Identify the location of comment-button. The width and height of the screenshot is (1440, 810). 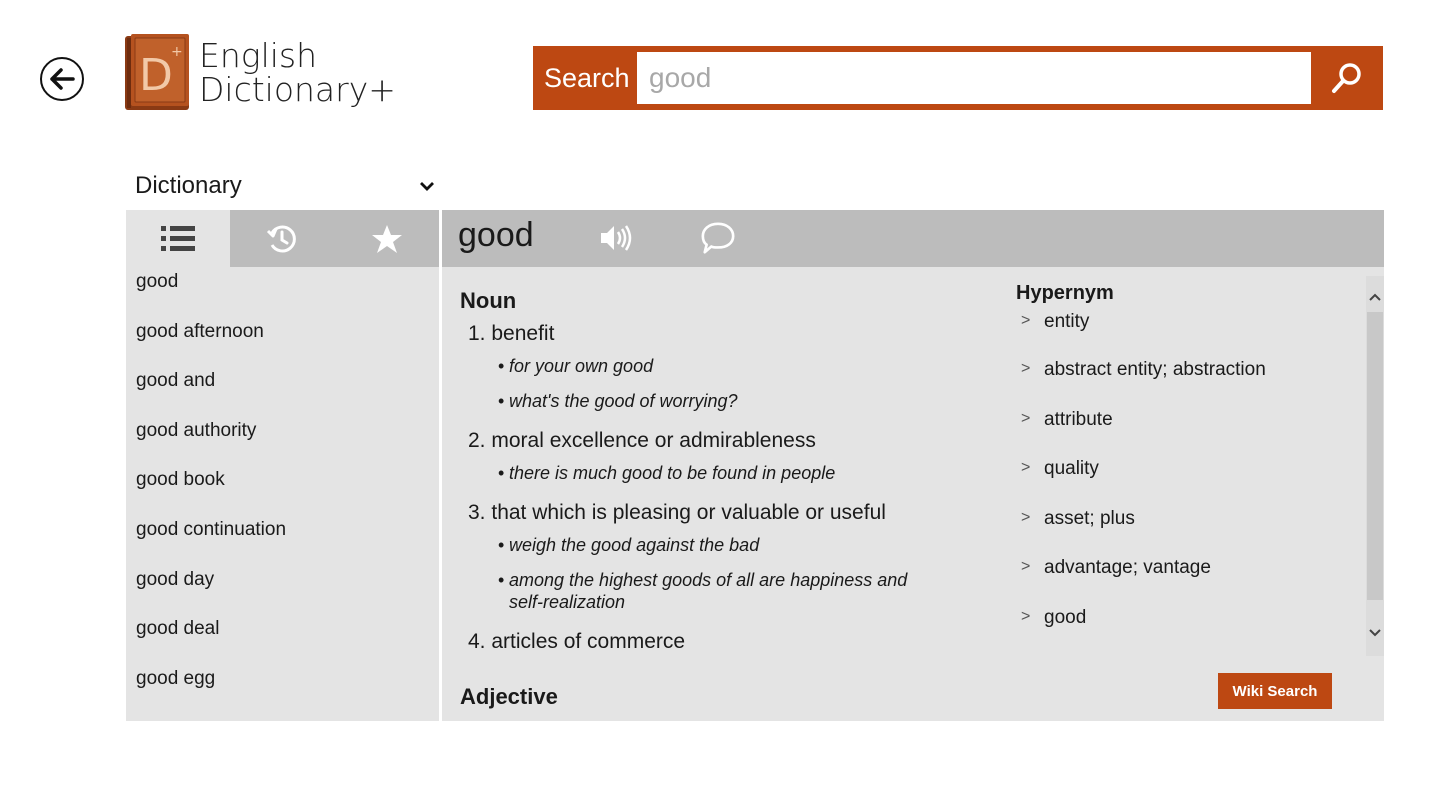
(718, 238).